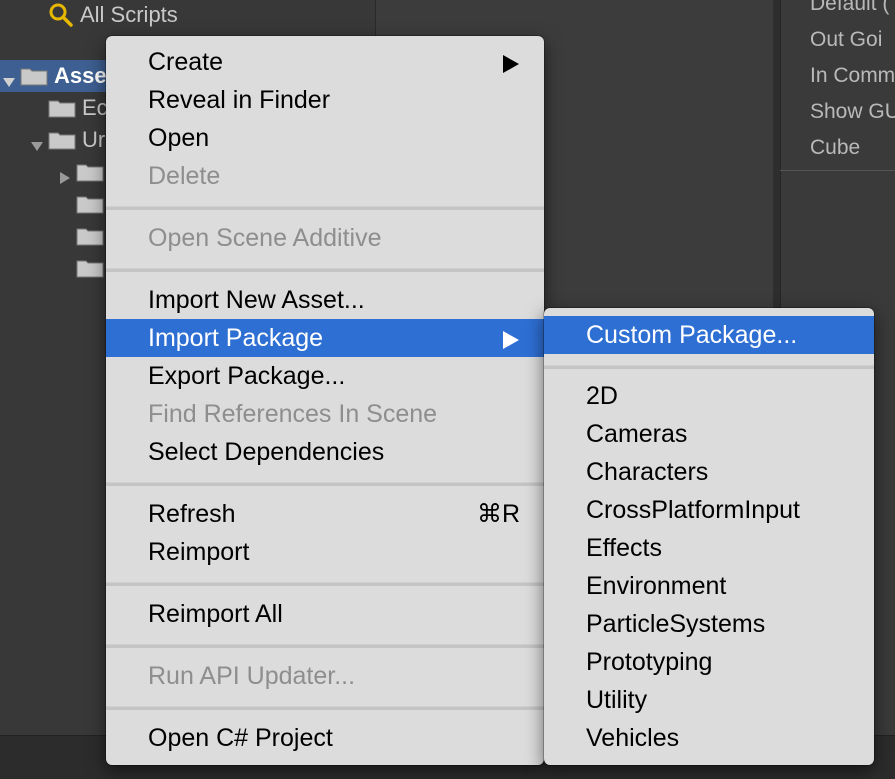 This screenshot has width=895, height=779. I want to click on menu-item-delete: Delete, so click(325, 176).